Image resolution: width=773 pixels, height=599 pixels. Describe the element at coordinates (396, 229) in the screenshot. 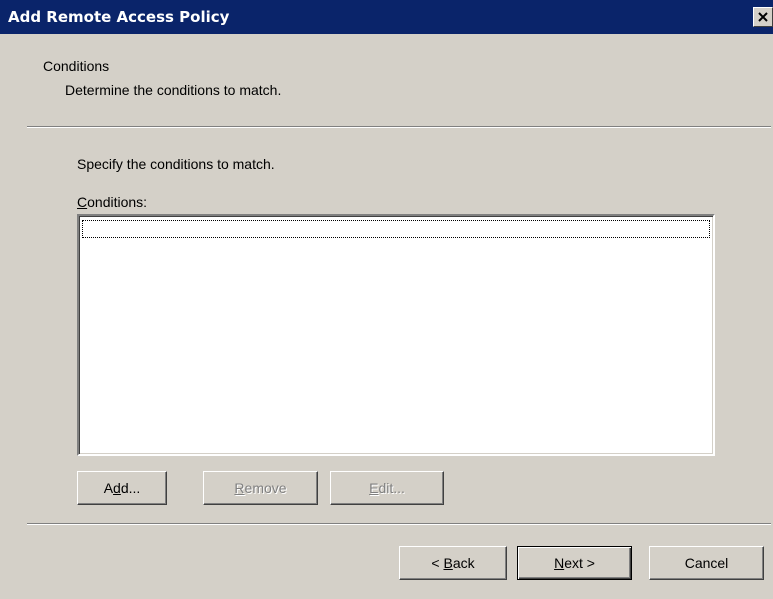

I see `focus-rectangle` at that location.